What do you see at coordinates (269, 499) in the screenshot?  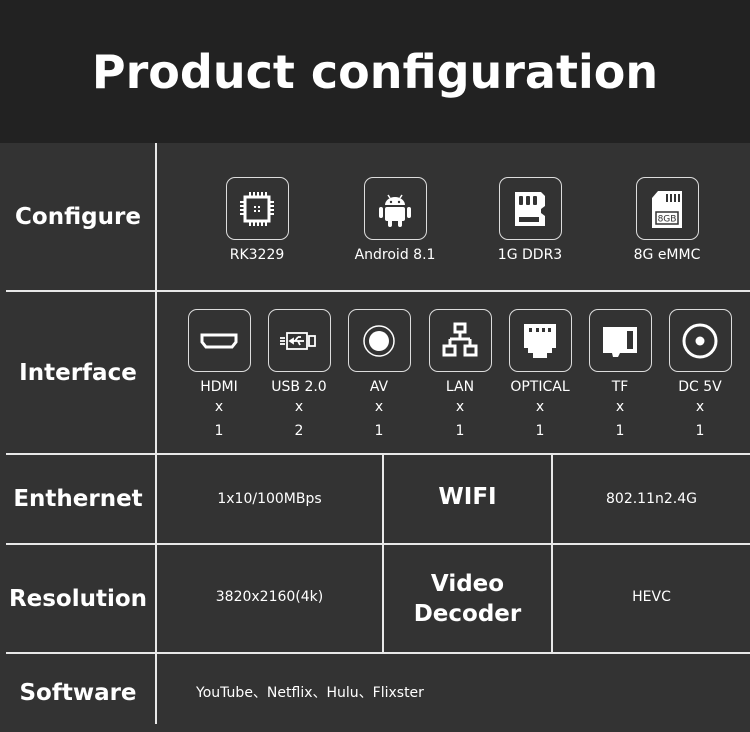 I see `ethernet-value: 1x10/100MBps` at bounding box center [269, 499].